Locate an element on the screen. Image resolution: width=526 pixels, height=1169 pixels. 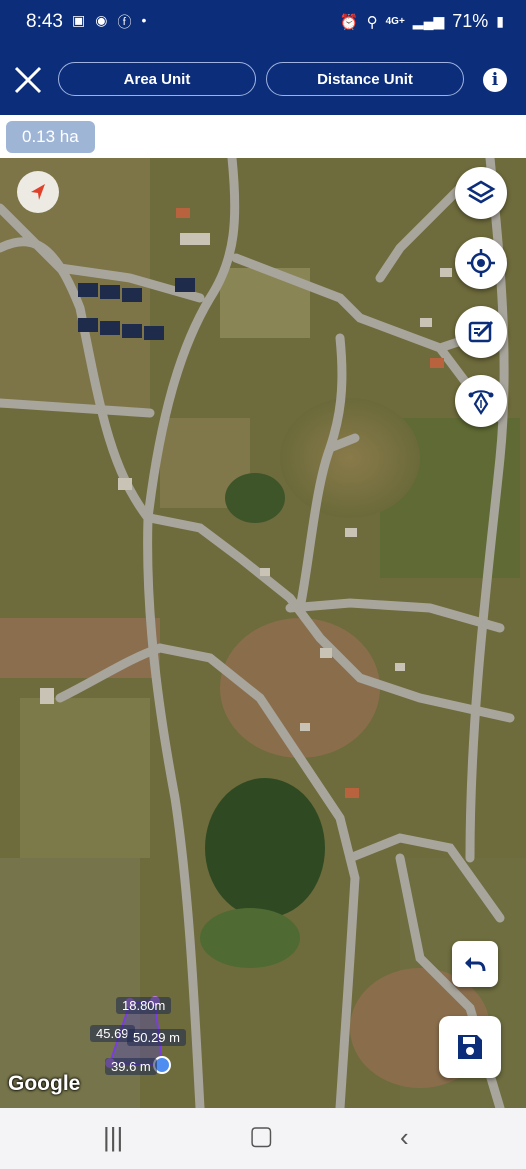
pen-tool-icon is located at coordinates (481, 402).